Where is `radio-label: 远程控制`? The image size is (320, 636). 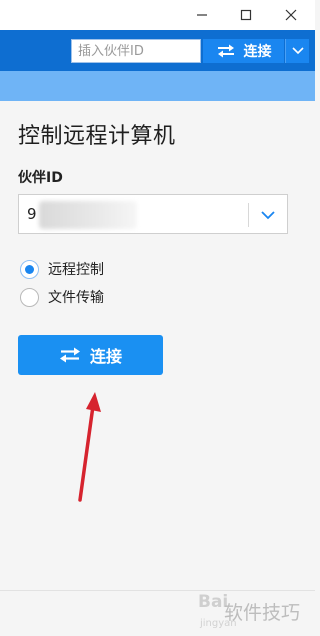
radio-label: 远程控制 is located at coordinates (76, 270).